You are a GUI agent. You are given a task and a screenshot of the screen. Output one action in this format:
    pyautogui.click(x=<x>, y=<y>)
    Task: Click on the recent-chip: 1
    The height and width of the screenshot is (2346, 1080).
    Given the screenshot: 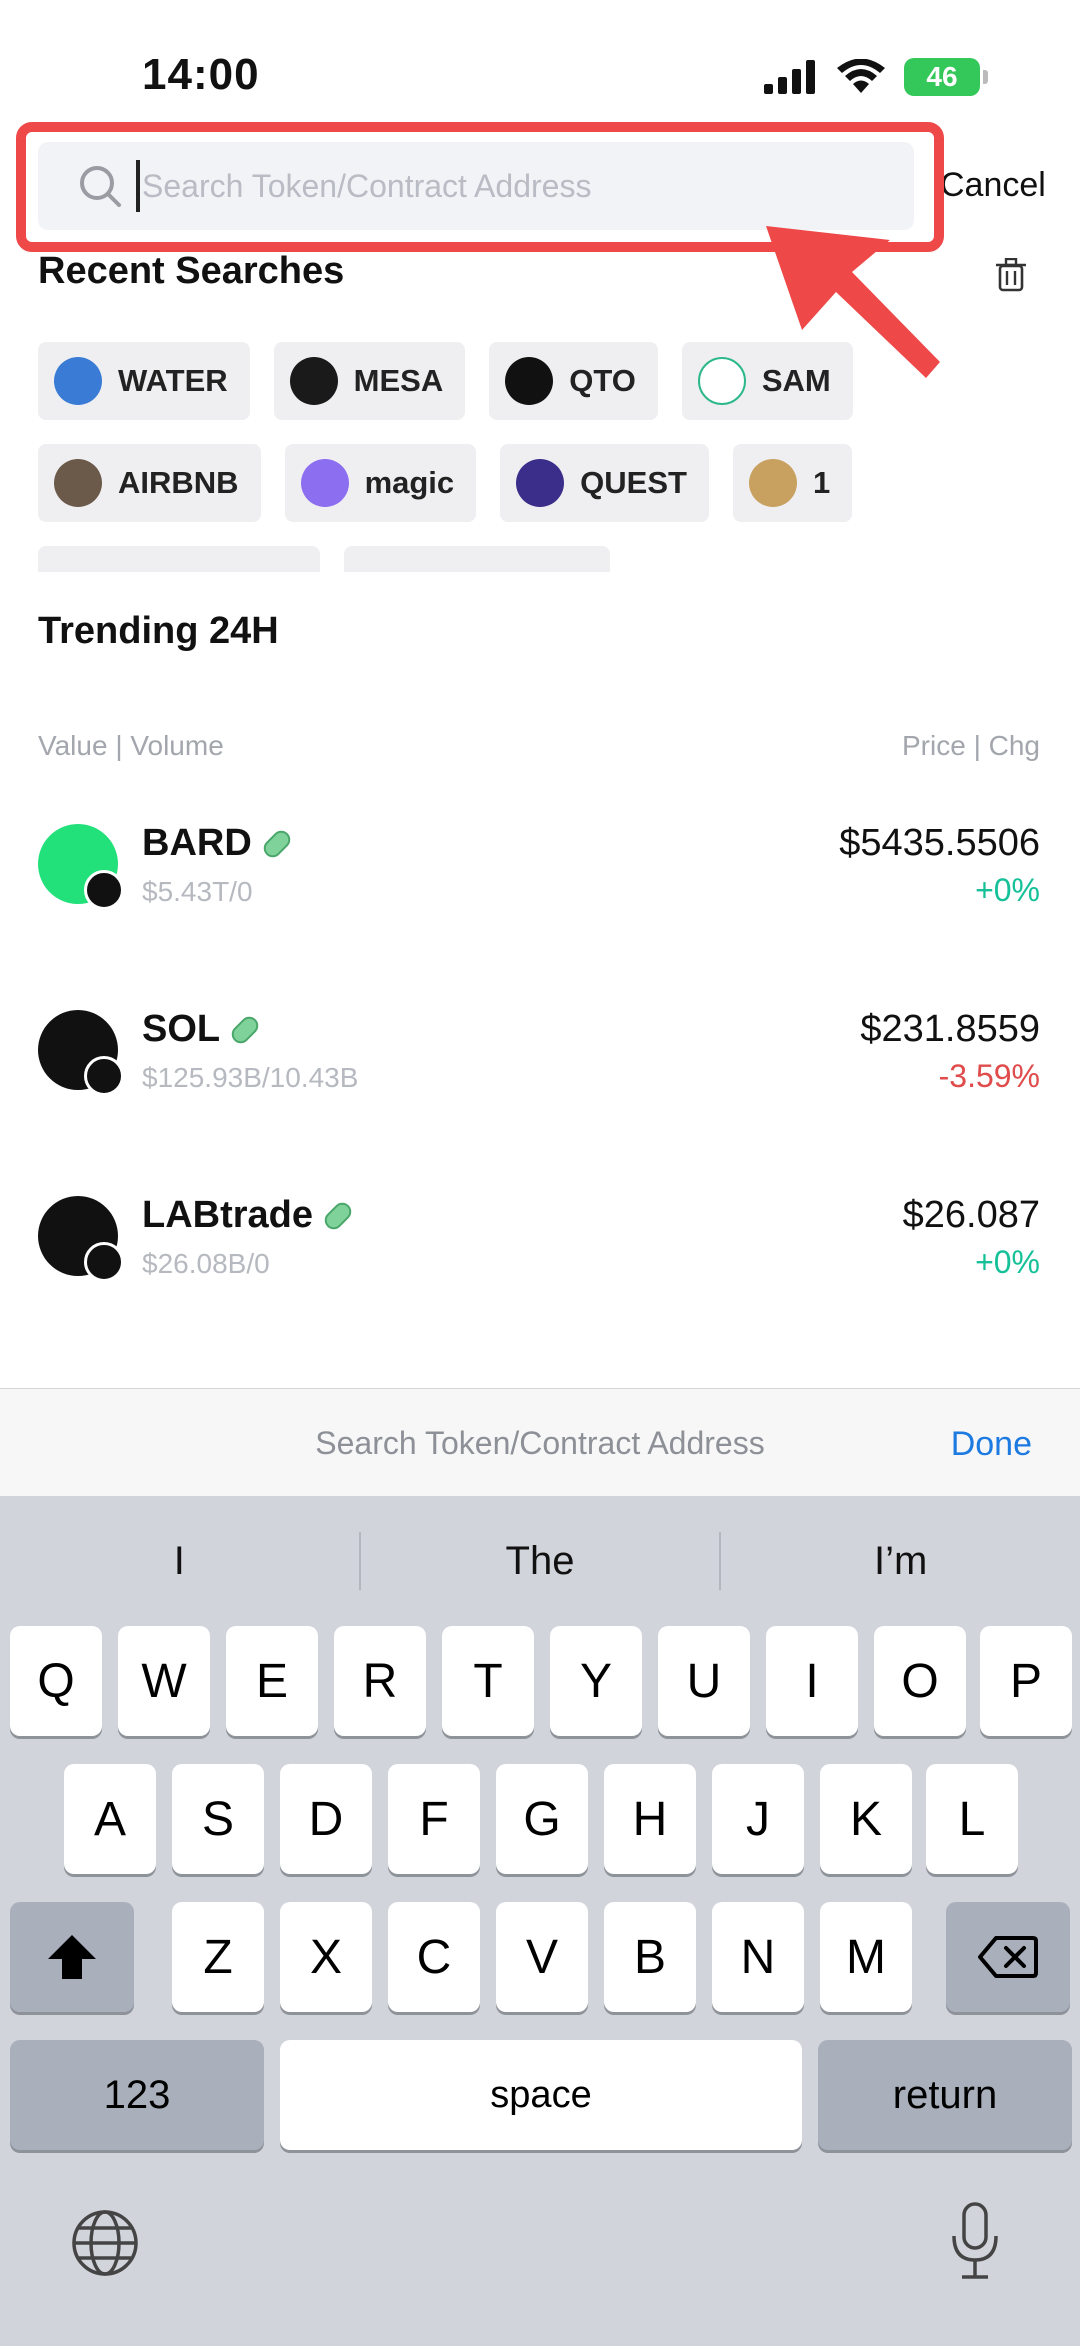 What is the action you would take?
    pyautogui.click(x=792, y=483)
    